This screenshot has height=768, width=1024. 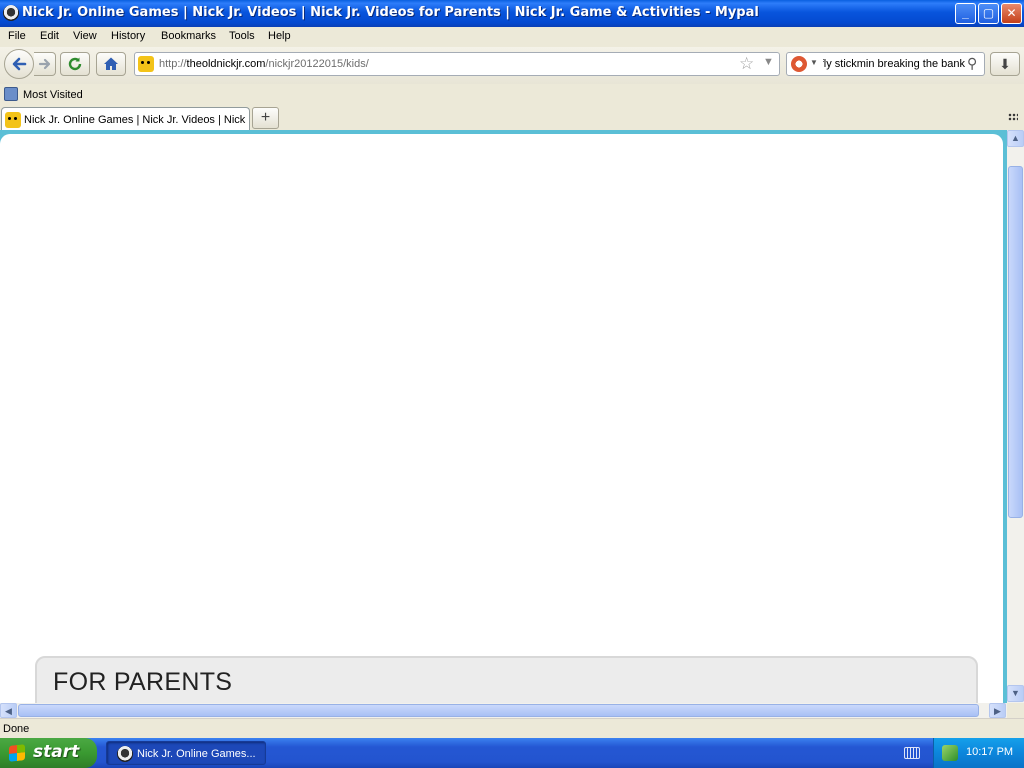 What do you see at coordinates (950, 753) in the screenshot?
I see `network-tray-icon` at bounding box center [950, 753].